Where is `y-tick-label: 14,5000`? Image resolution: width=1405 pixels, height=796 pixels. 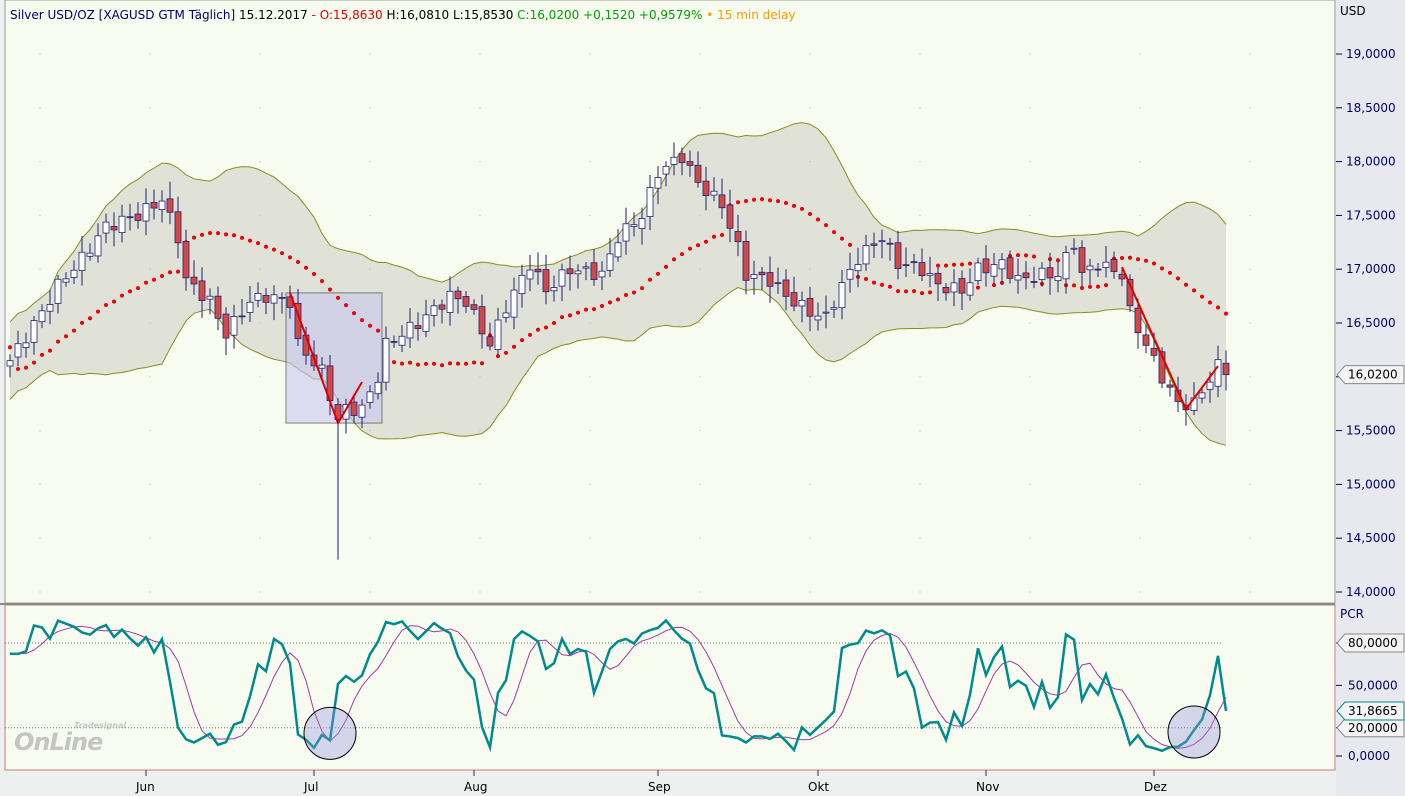
y-tick-label: 14,5000 is located at coordinates (1371, 538).